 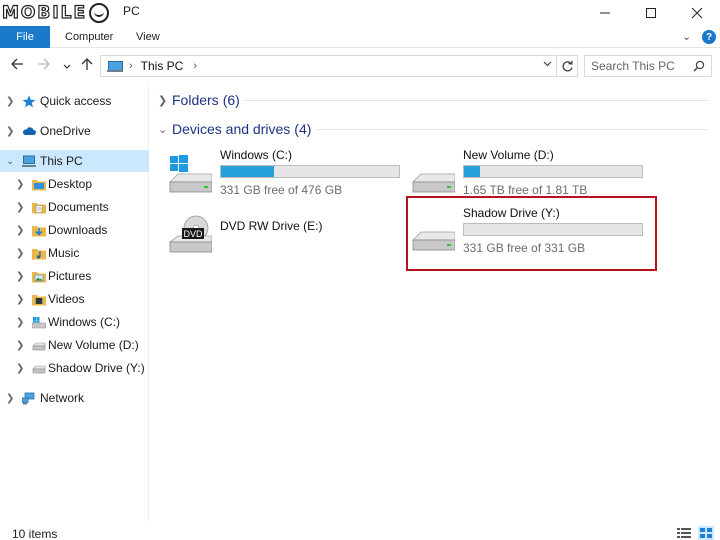 I want to click on sidebar-item-music: ❯ Music, so click(x=74, y=253).